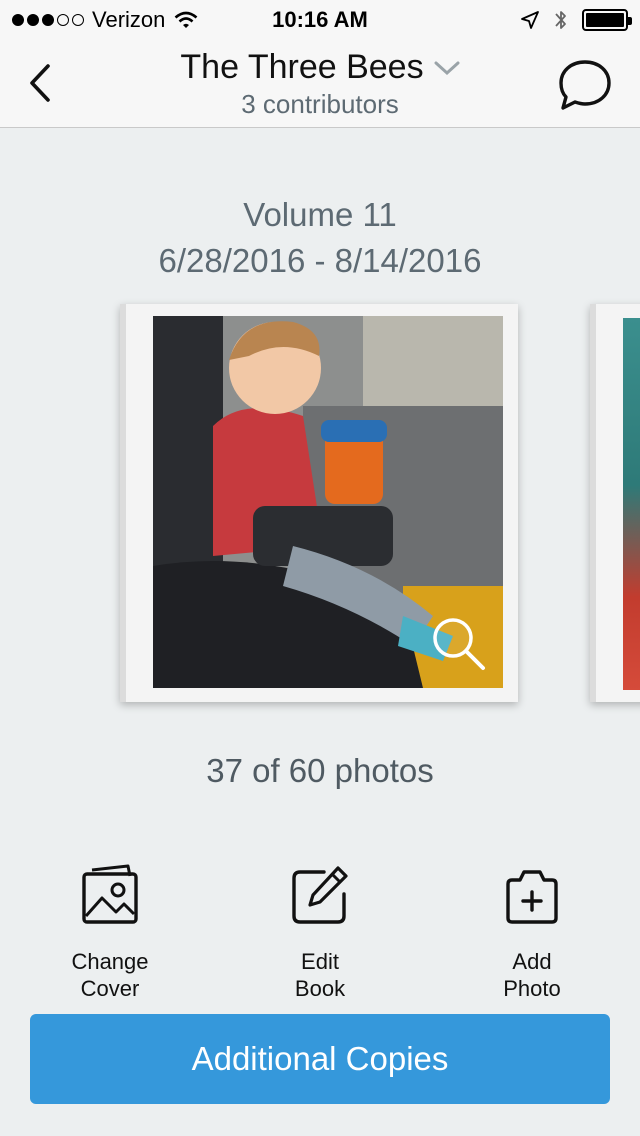 Image resolution: width=640 pixels, height=1136 pixels. I want to click on battery-icon, so click(607, 20).